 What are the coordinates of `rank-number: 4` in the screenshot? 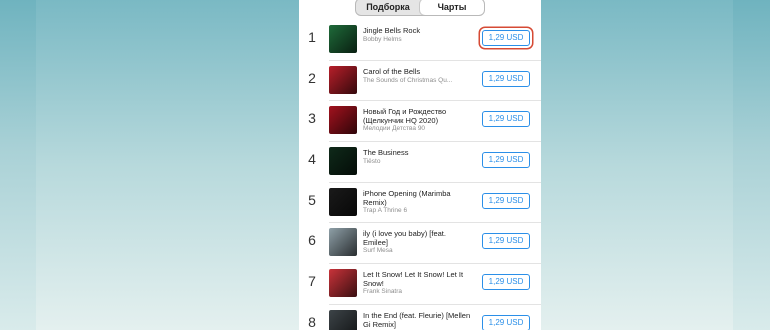 It's located at (312, 159).